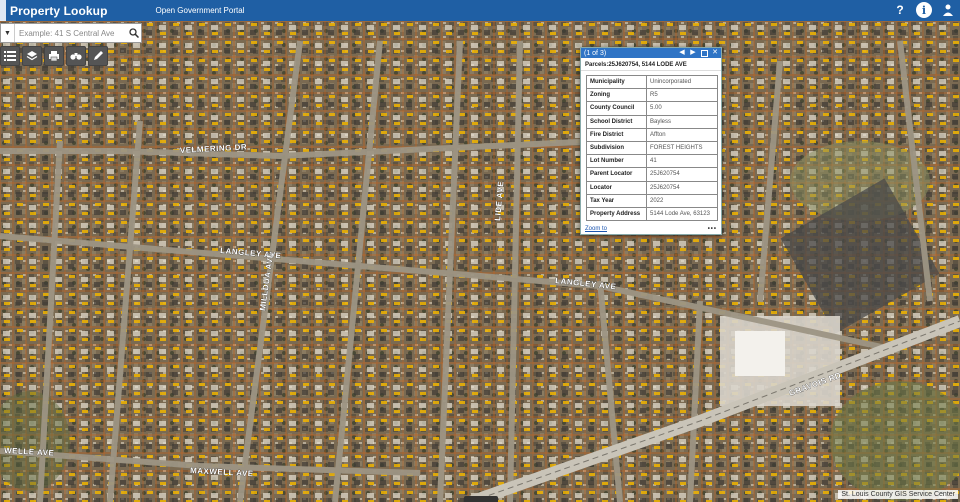 This screenshot has height=502, width=960. Describe the element at coordinates (948, 10) in the screenshot. I see `user-icon` at that location.